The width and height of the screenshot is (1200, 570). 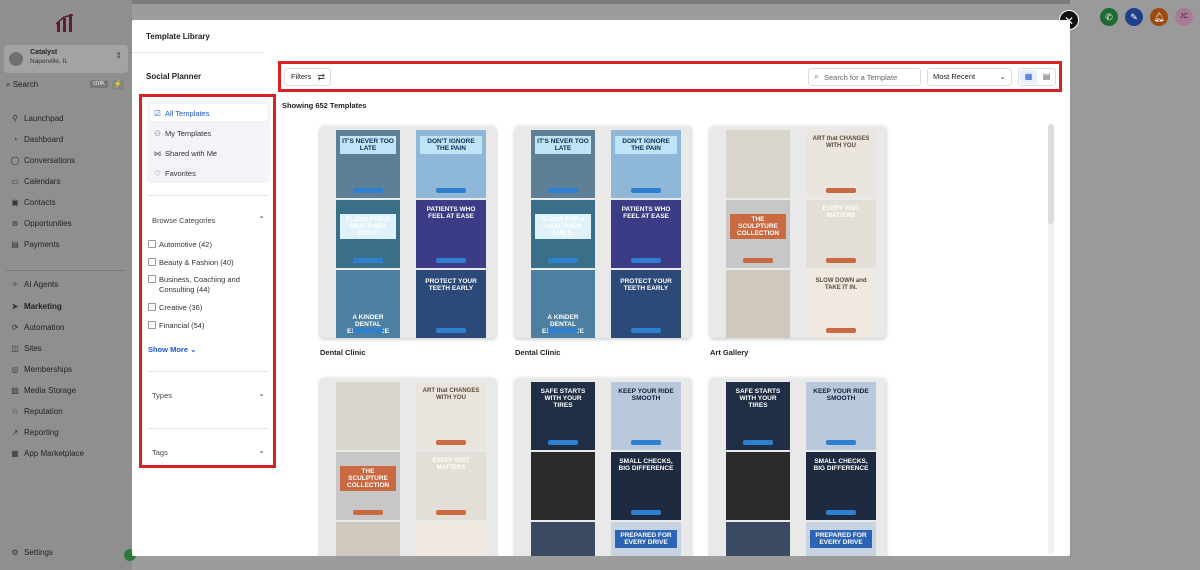 I want to click on heart-icon: ♡, so click(x=157, y=173).